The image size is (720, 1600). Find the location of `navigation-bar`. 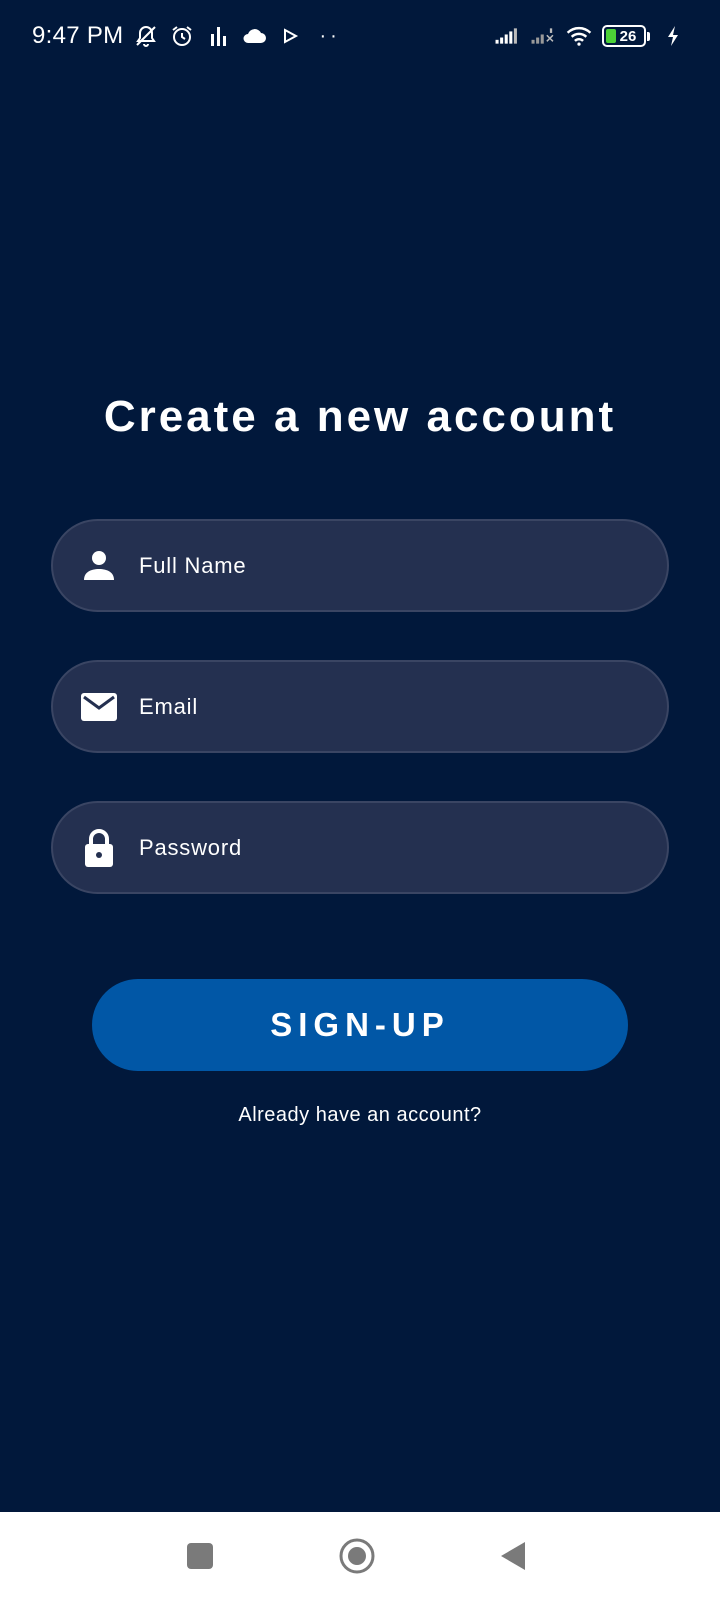

navigation-bar is located at coordinates (360, 1556).